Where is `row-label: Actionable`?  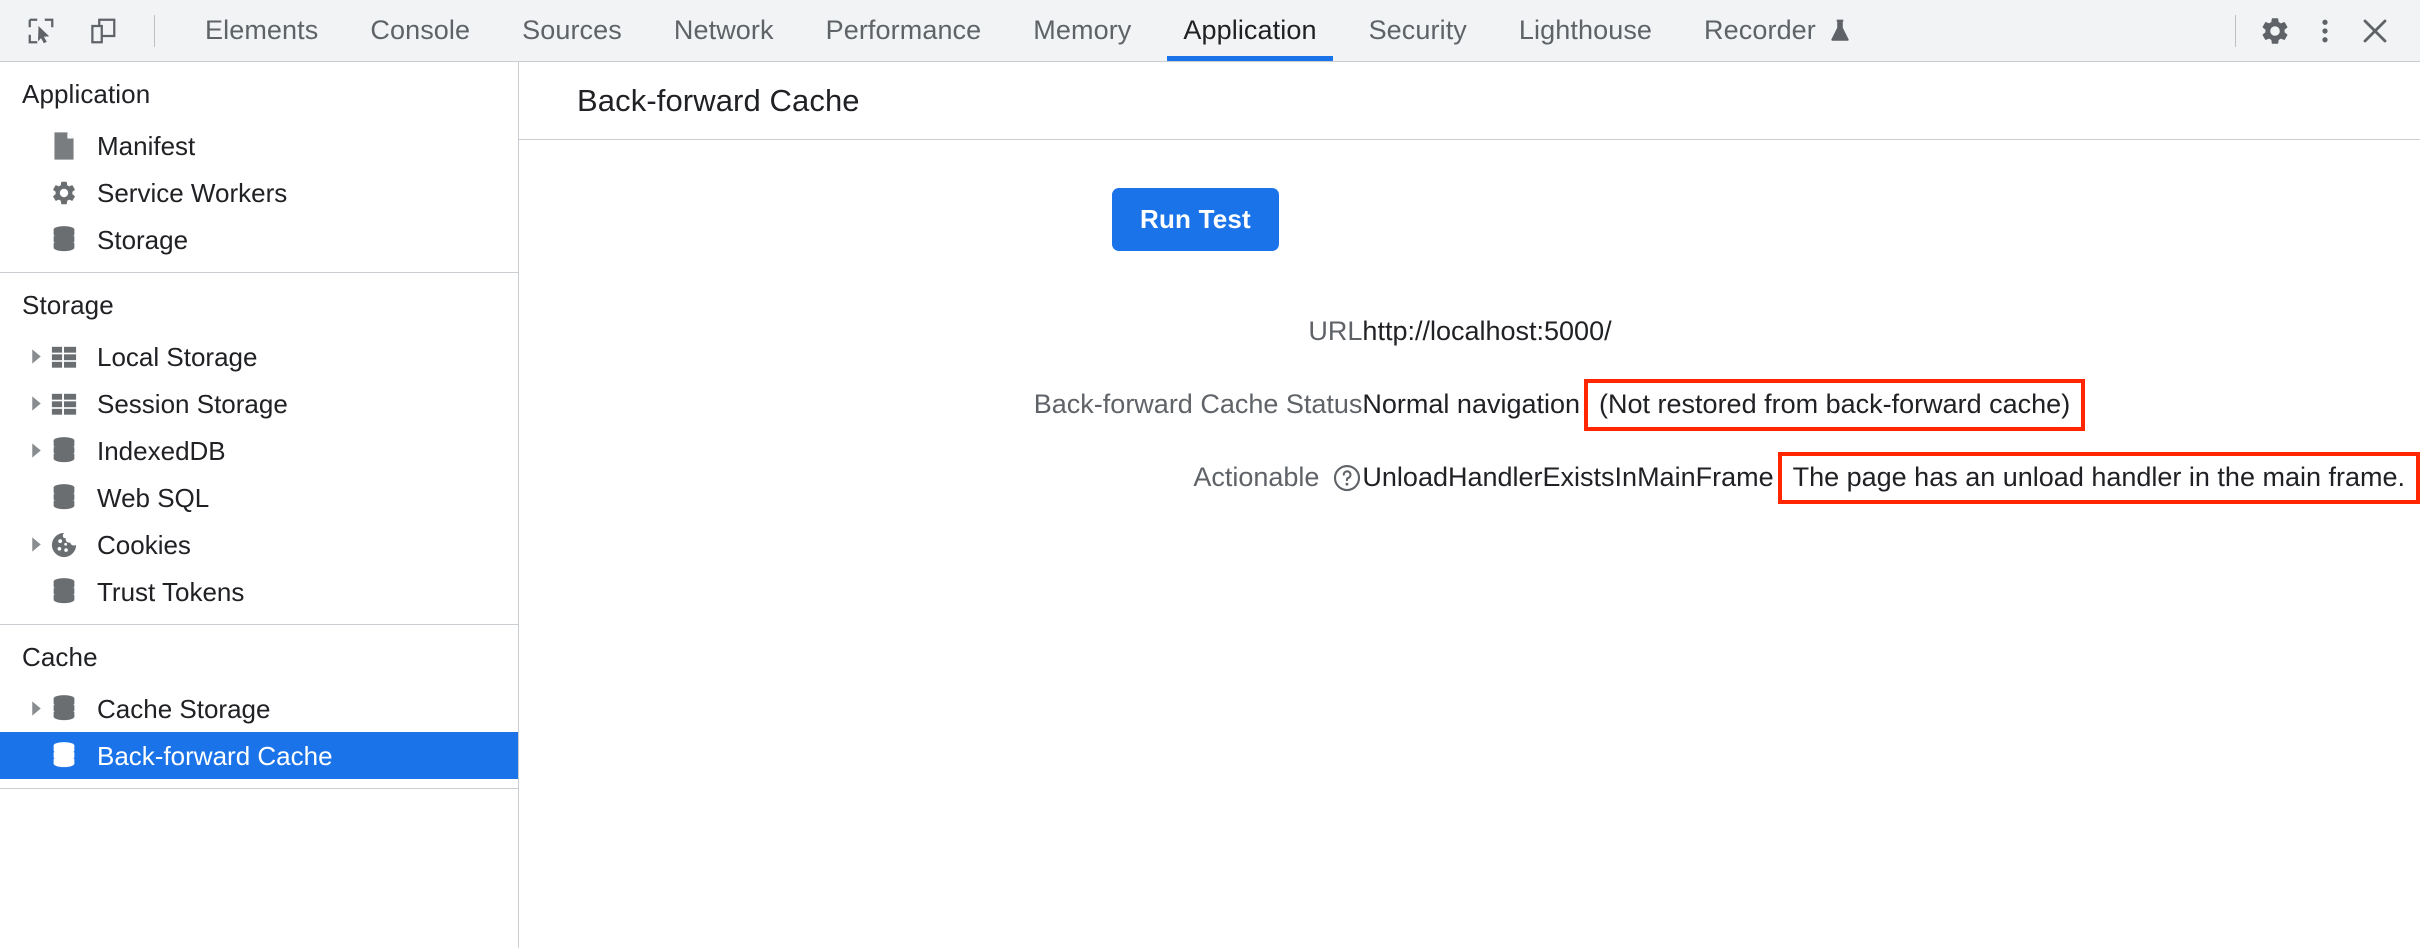
row-label: Actionable is located at coordinates (1256, 477).